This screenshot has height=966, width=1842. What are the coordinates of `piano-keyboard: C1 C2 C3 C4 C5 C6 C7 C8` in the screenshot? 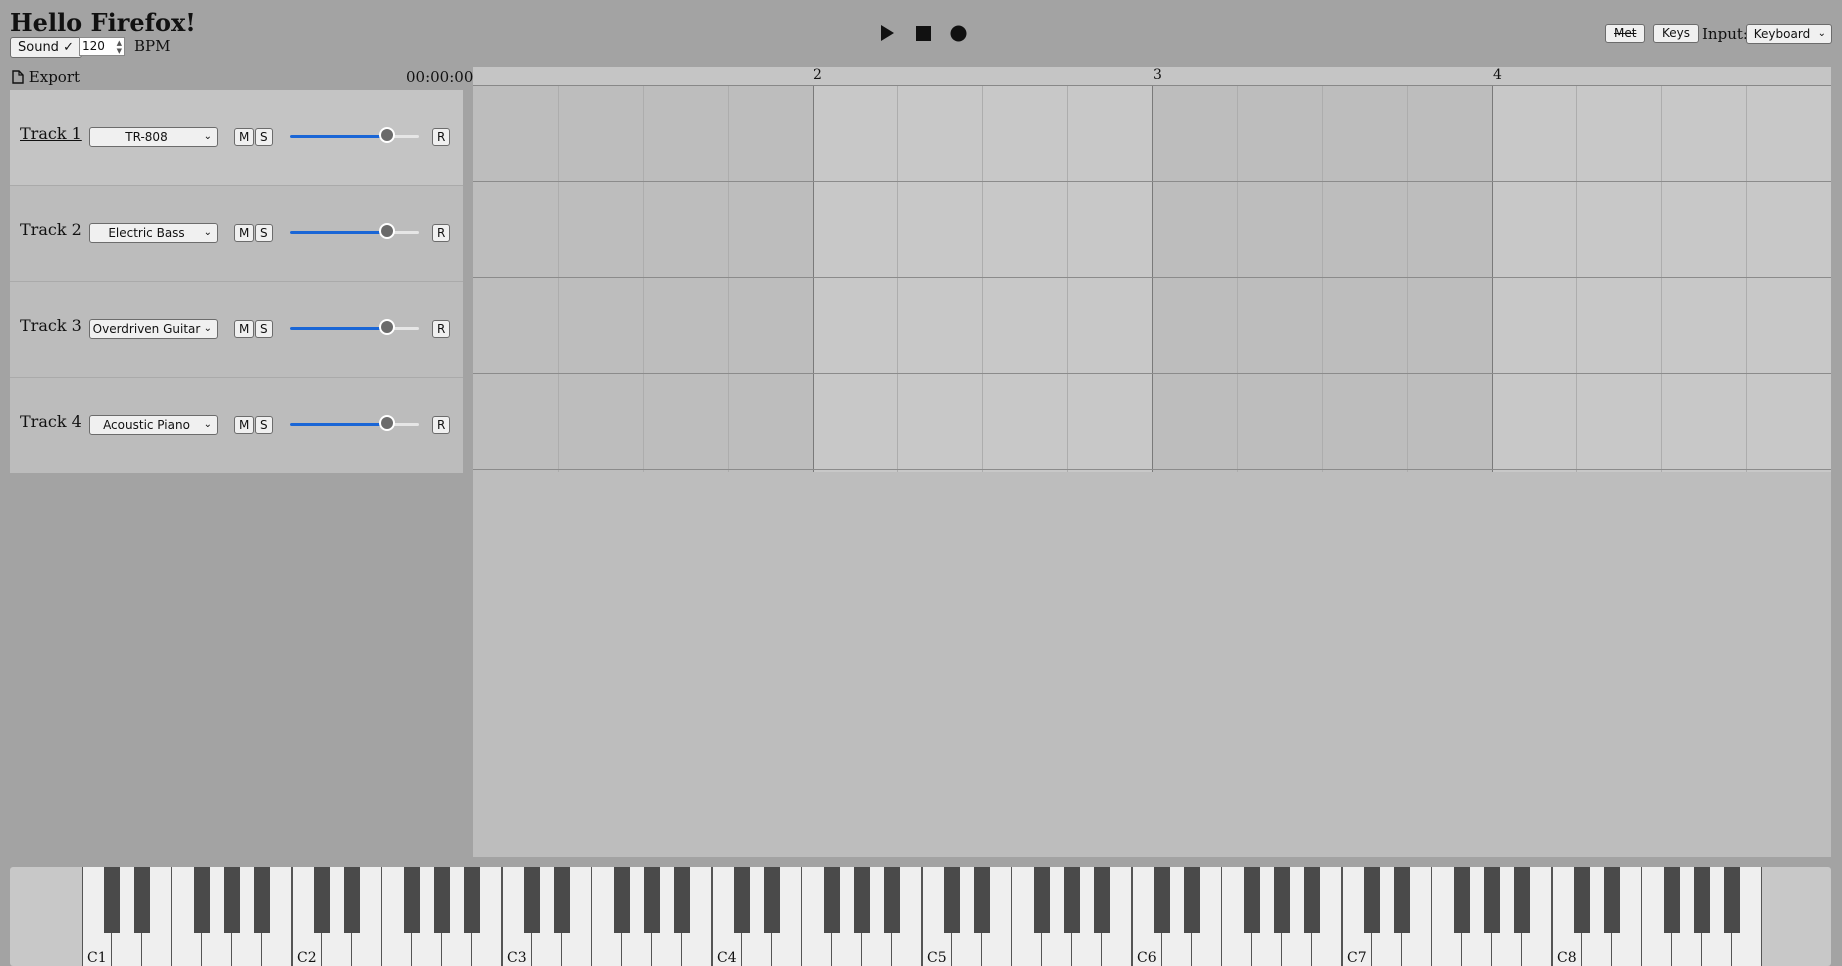 It's located at (920, 916).